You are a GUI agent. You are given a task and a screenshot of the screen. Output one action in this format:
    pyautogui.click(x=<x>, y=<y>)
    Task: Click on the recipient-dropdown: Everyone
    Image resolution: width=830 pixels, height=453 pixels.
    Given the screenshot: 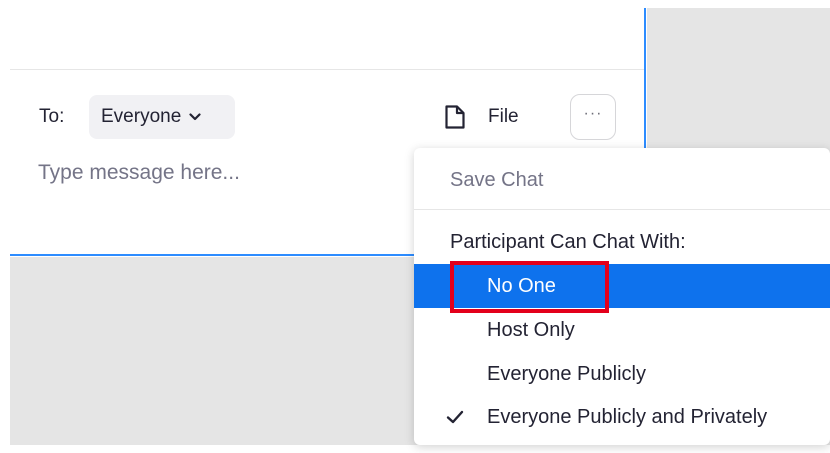 What is the action you would take?
    pyautogui.click(x=162, y=117)
    